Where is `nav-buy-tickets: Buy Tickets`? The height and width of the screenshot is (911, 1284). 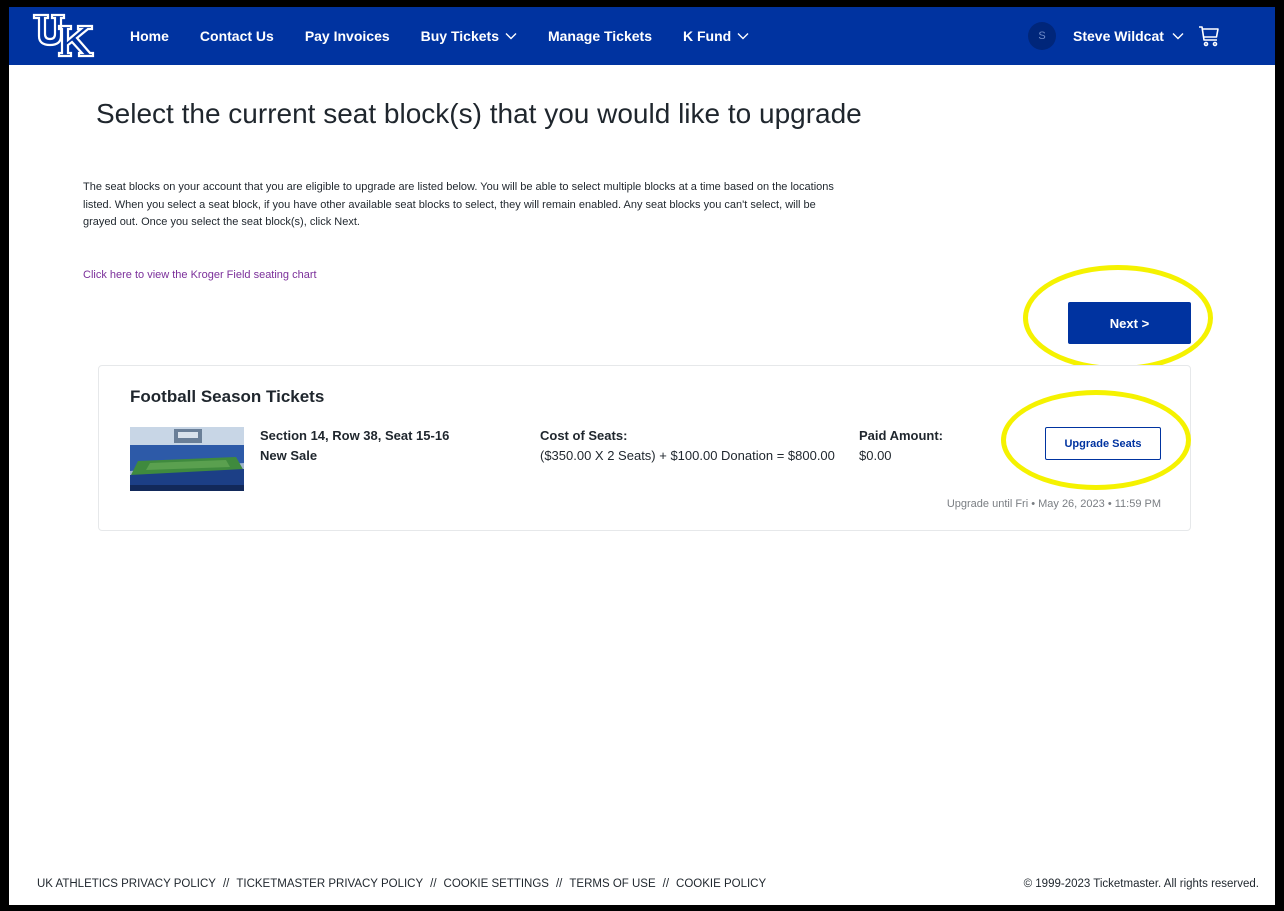
nav-buy-tickets: Buy Tickets is located at coordinates (469, 36).